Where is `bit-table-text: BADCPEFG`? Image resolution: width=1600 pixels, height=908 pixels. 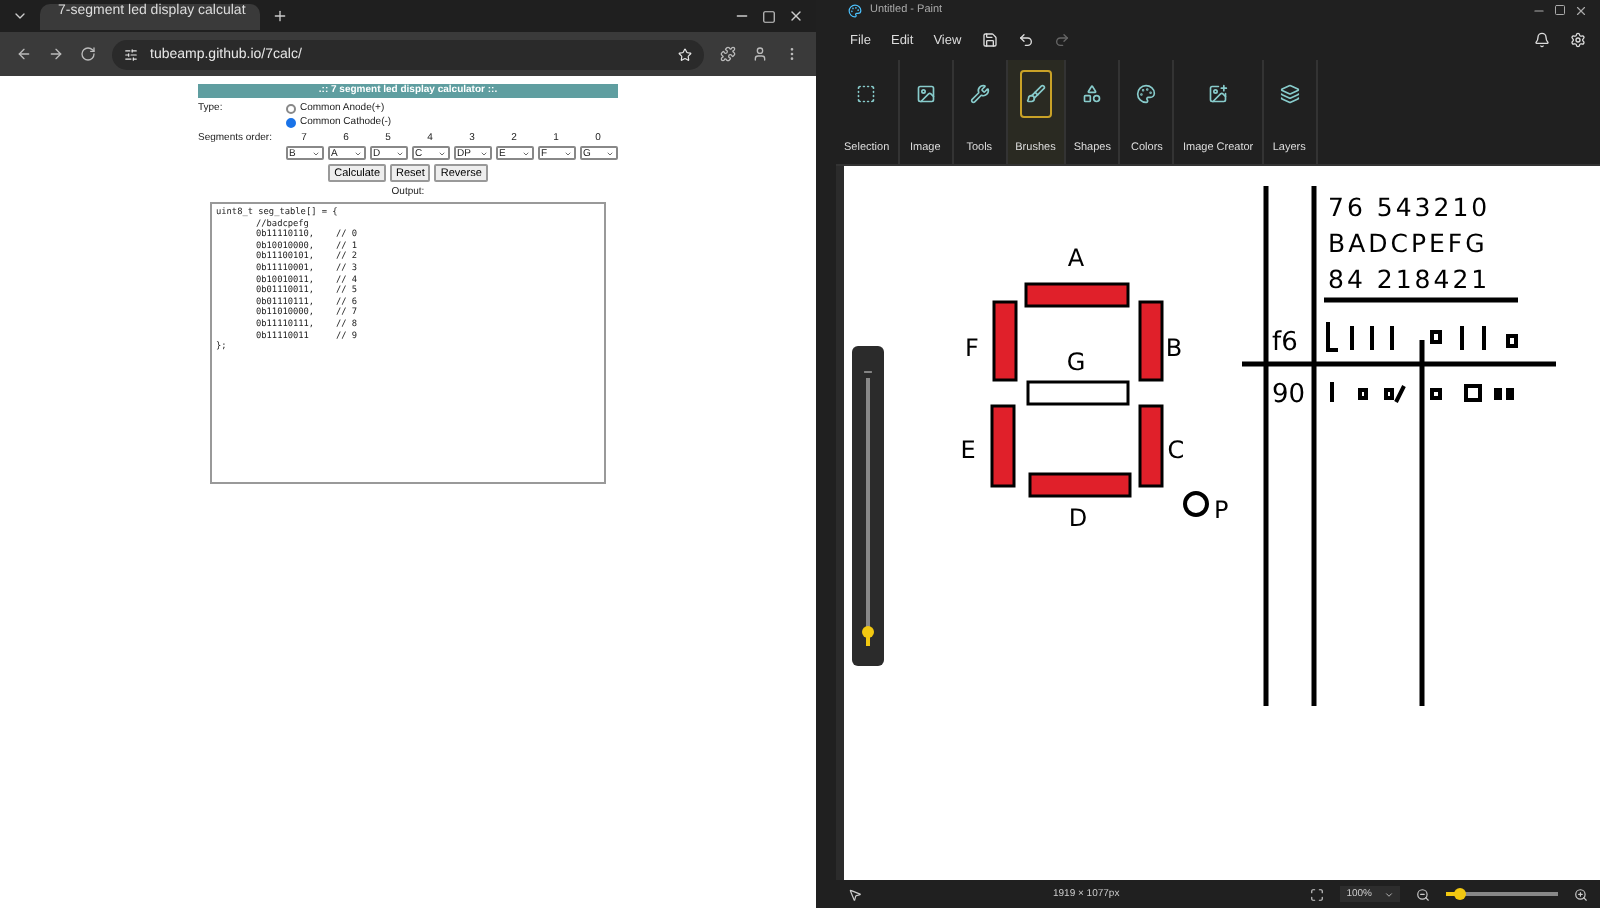
bit-table-text: BADCPEFG is located at coordinates (1408, 243).